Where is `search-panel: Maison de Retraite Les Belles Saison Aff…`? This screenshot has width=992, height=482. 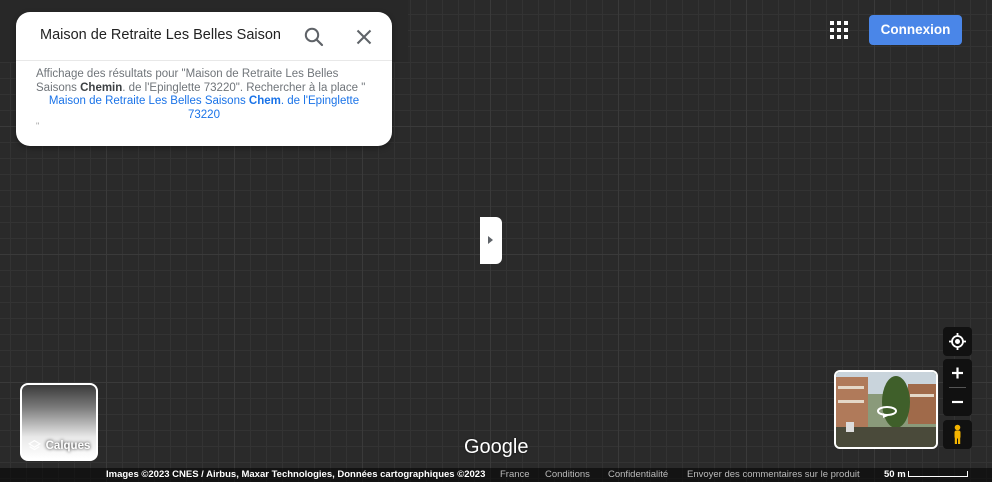 search-panel: Maison de Retraite Les Belles Saison Aff… is located at coordinates (204, 79).